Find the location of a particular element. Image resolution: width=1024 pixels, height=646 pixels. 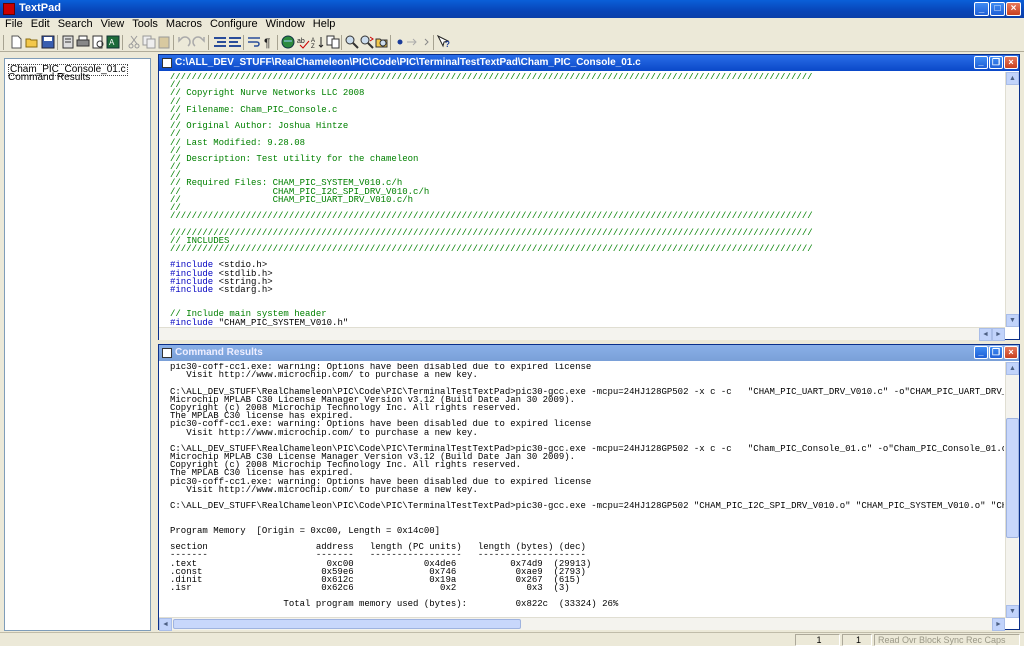

indent-icon is located at coordinates (220, 42).